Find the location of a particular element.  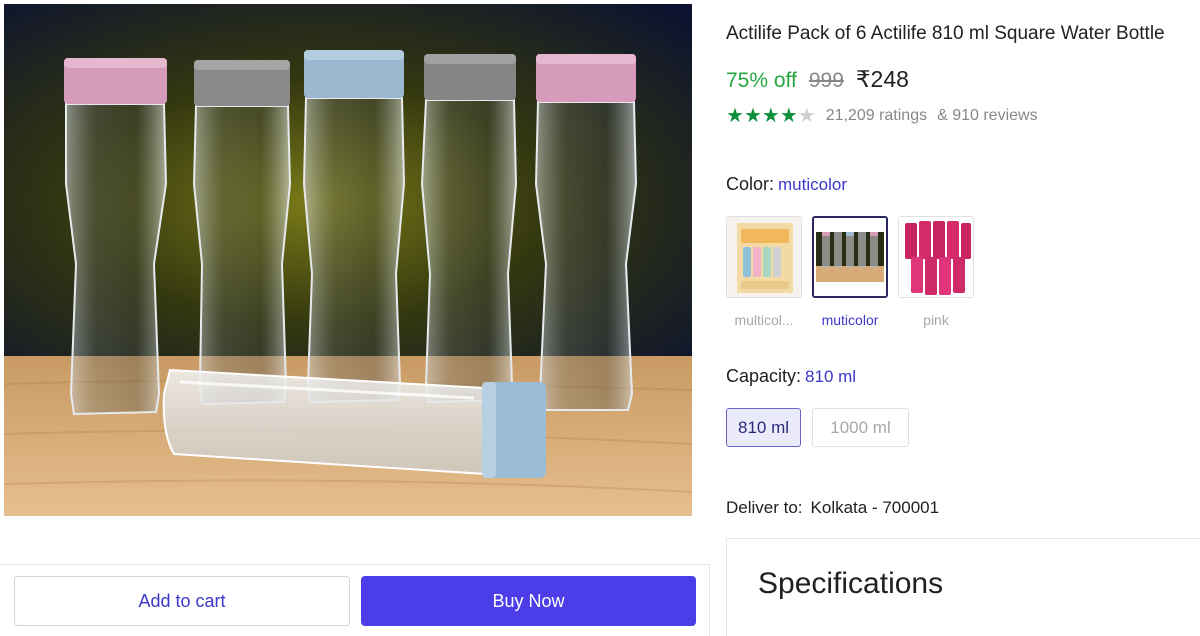

capacity-selected-value: 810 ml is located at coordinates (831, 376).